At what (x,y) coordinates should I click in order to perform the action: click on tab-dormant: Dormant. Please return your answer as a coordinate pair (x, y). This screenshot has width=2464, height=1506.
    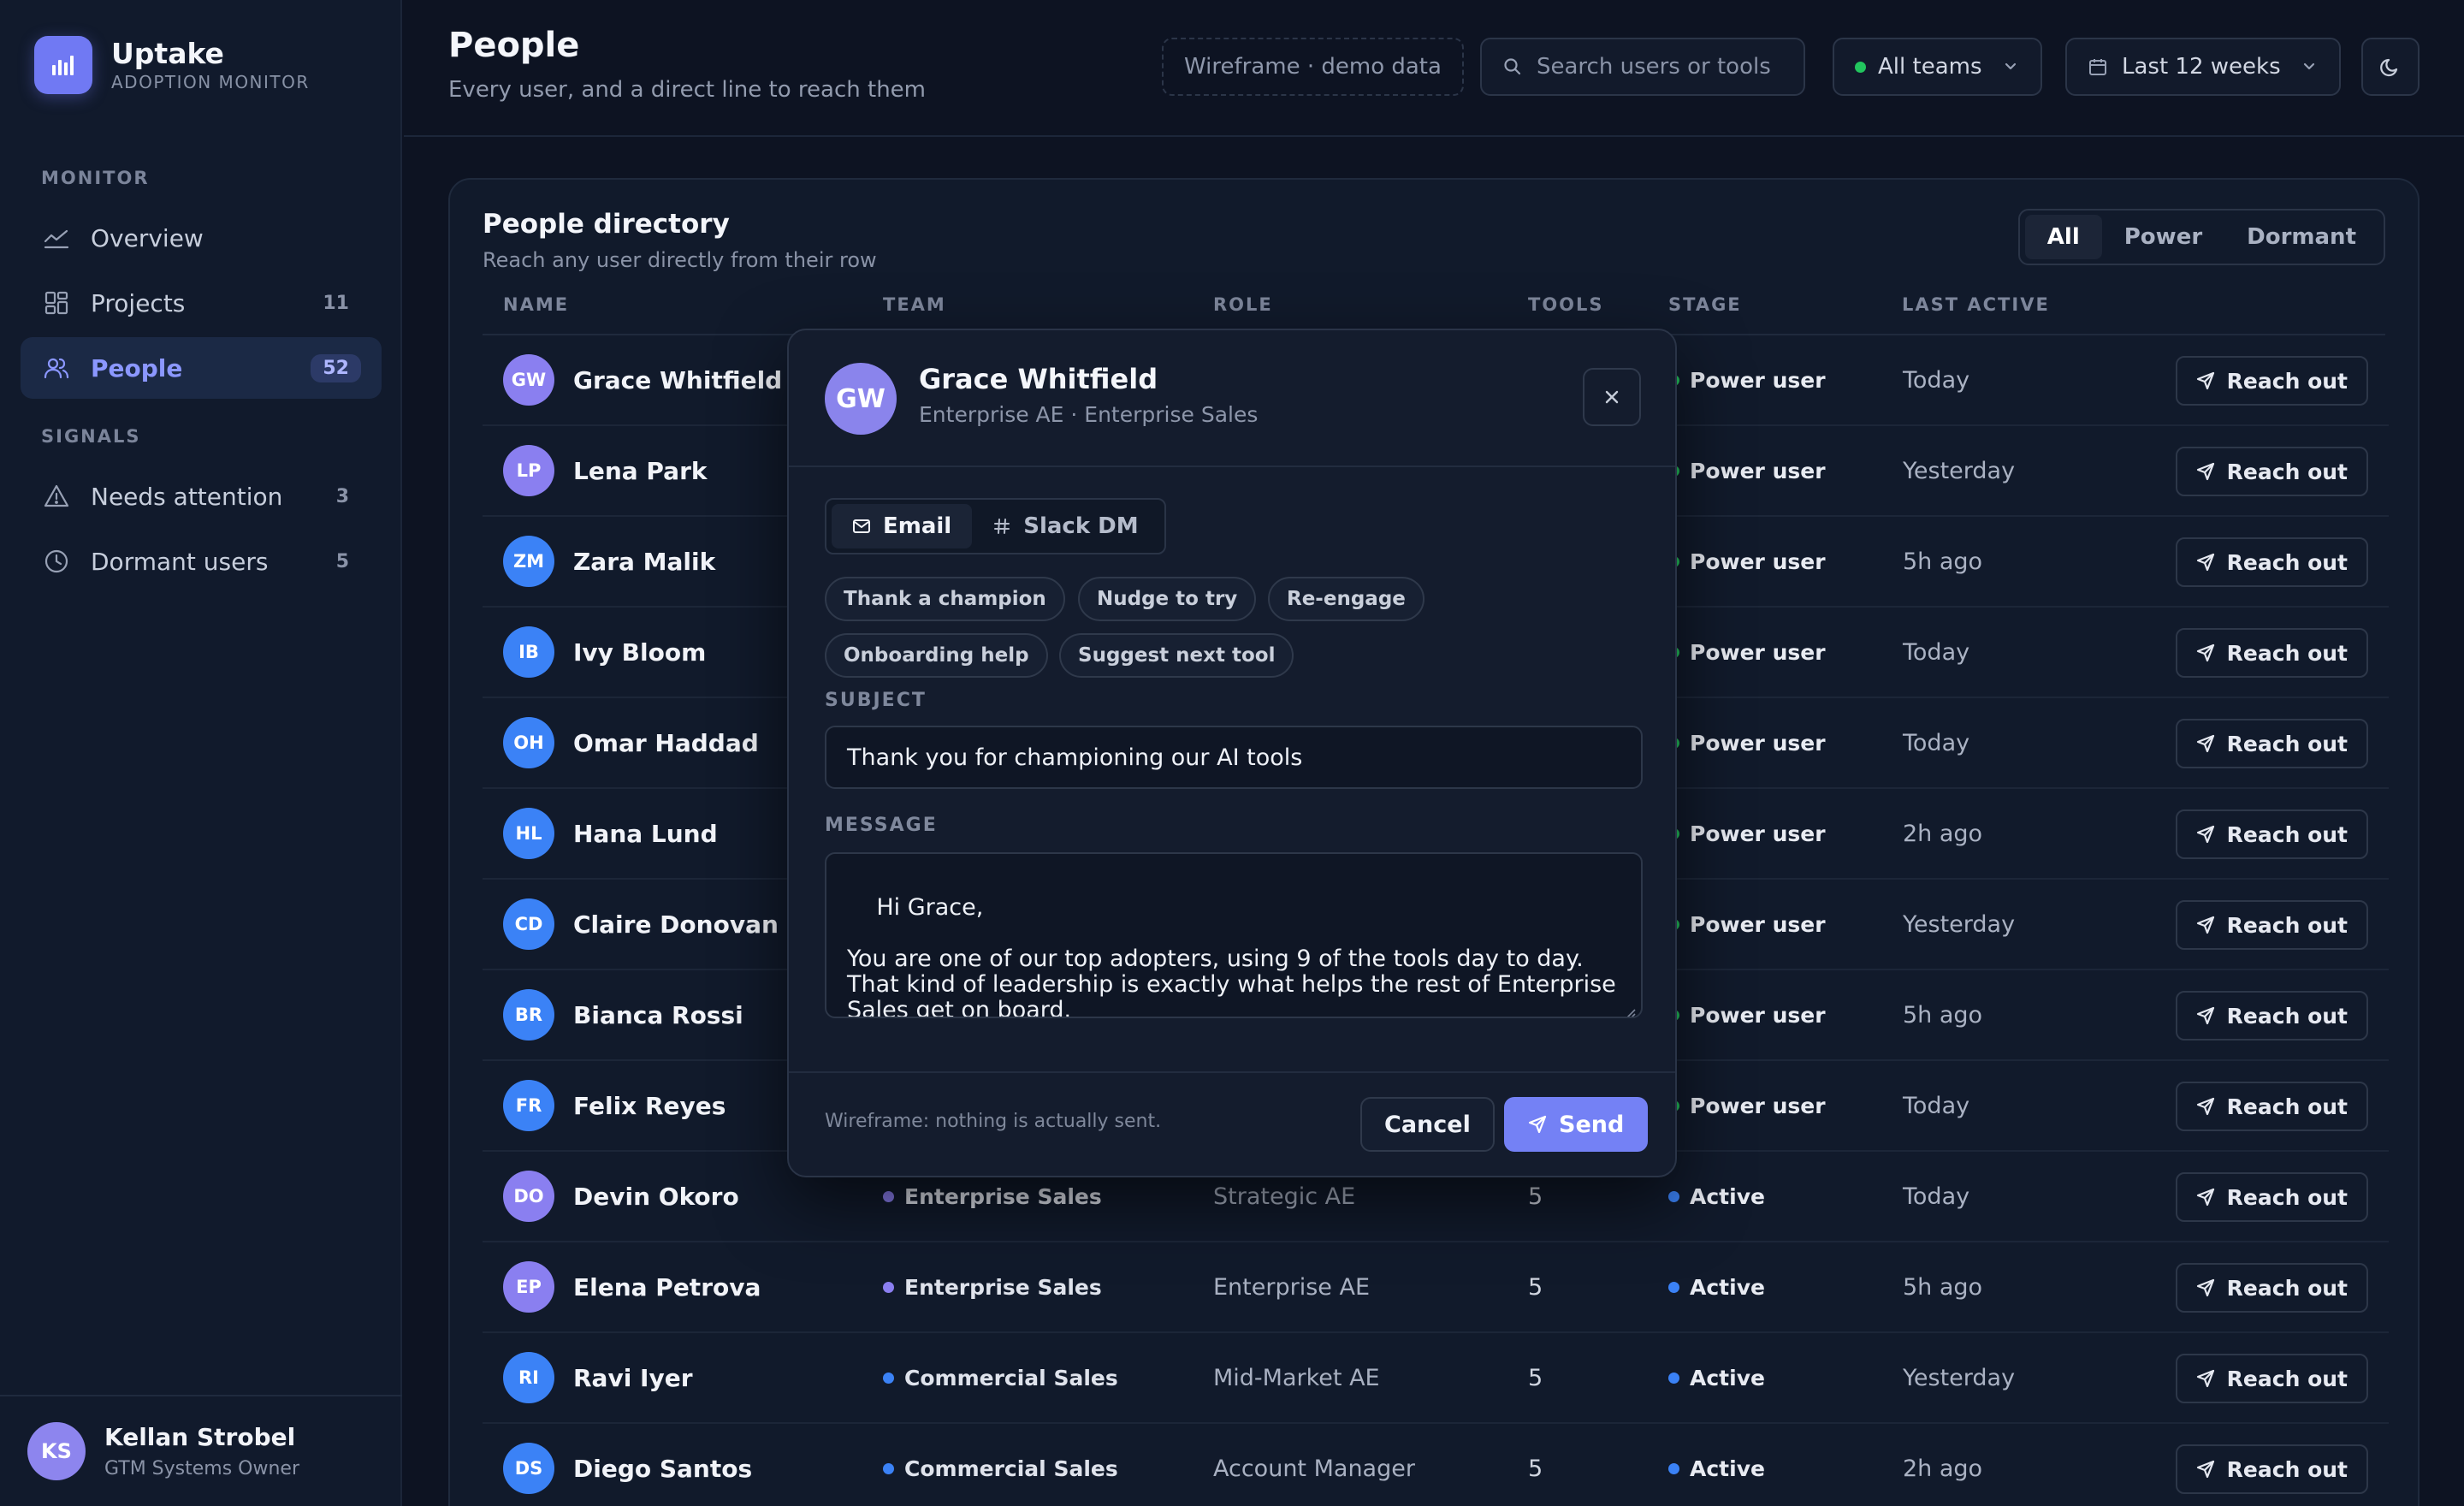
    Looking at the image, I should click on (2301, 237).